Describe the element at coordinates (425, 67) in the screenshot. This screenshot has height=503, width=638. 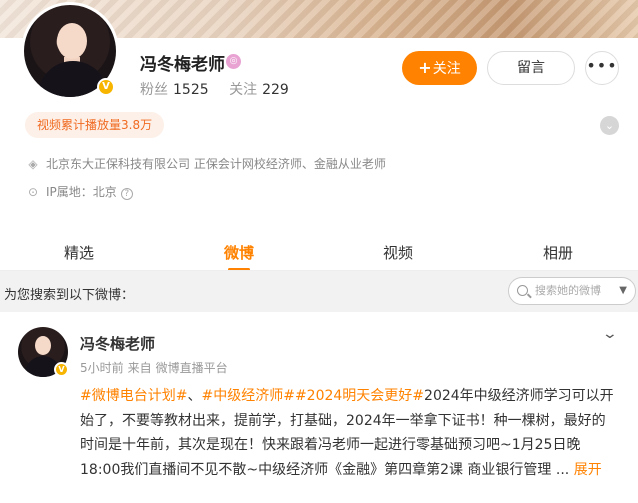
I see `plus-icon: +` at that location.